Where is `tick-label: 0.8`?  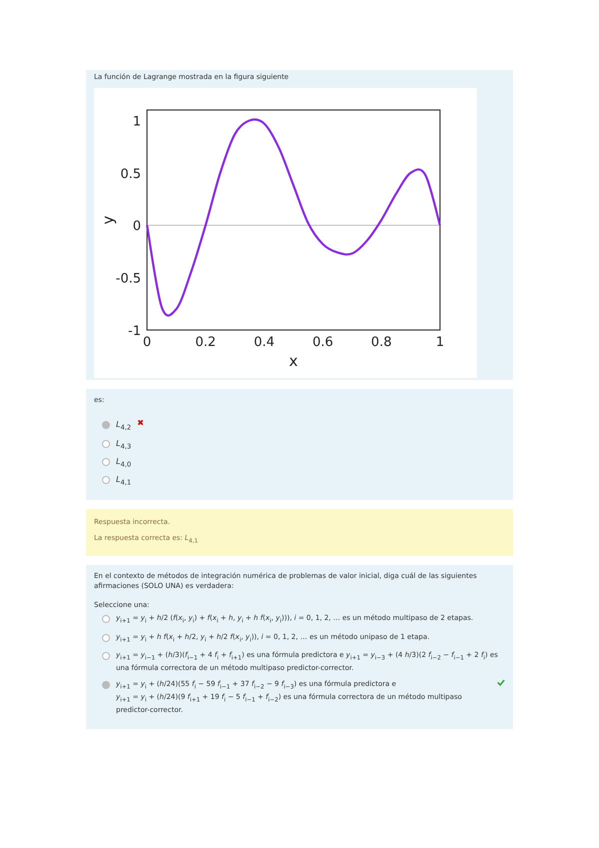
tick-label: 0.8 is located at coordinates (381, 342).